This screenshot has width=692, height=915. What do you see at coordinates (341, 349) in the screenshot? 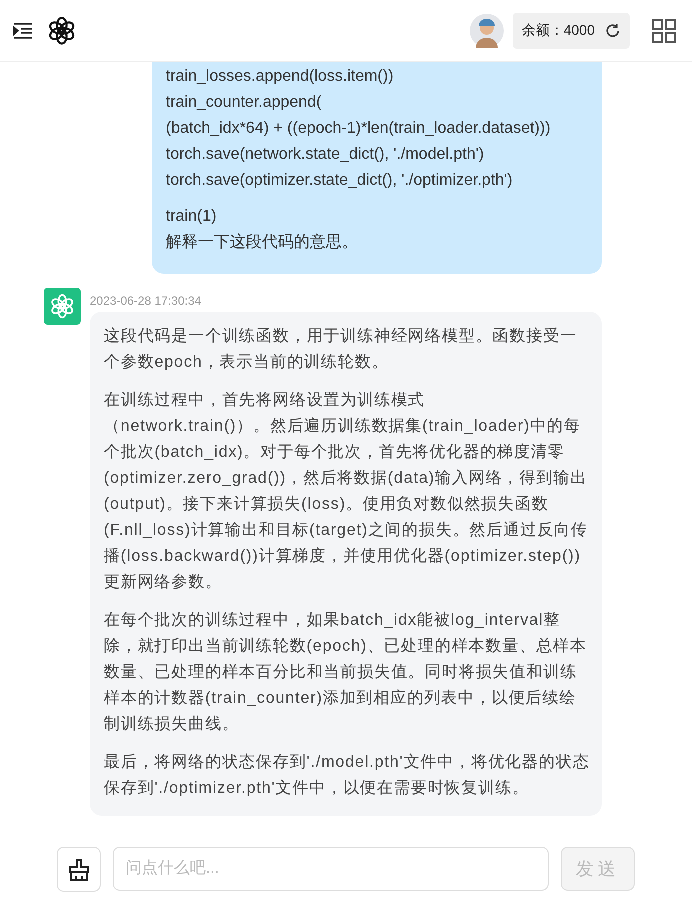
I see `message-paragraph: 这段代码是一个训练函数，用于训练神经网络模型。函数接受一个参数epoch，表示当前的训练轮数。` at bounding box center [341, 349].